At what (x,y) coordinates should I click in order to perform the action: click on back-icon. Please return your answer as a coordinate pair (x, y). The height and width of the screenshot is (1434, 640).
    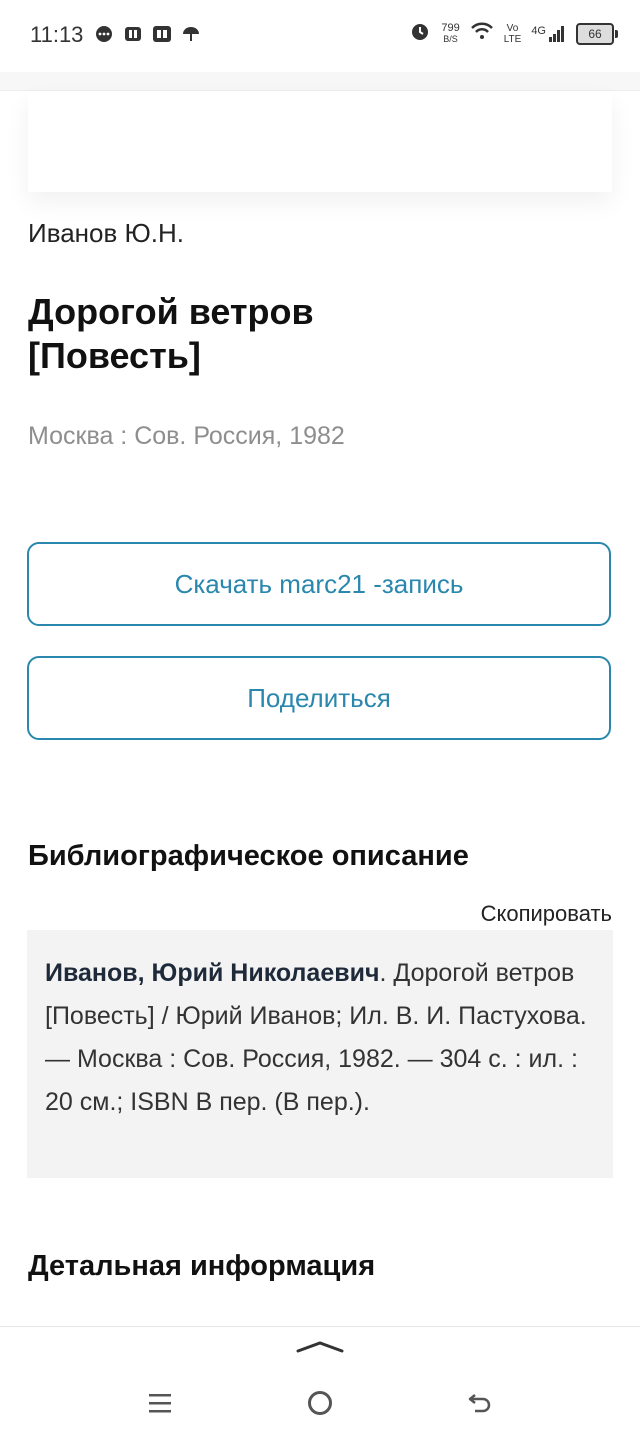
    Looking at the image, I should click on (480, 1403).